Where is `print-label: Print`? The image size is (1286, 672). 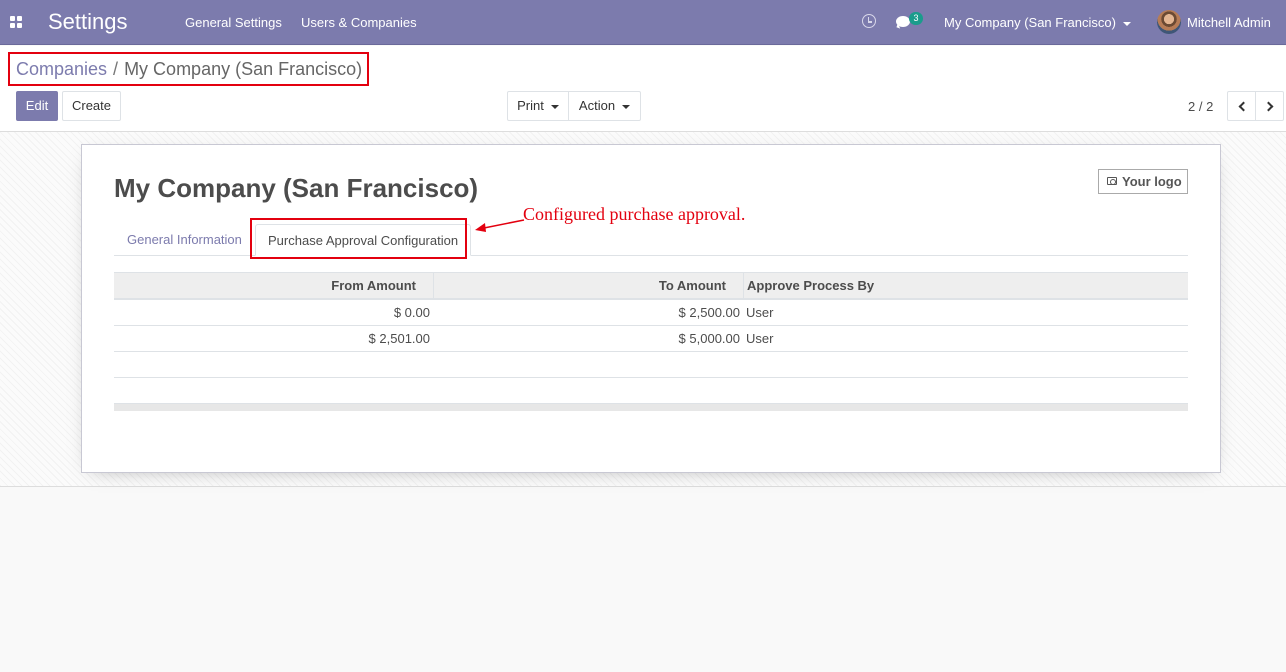
print-label: Print is located at coordinates (530, 105).